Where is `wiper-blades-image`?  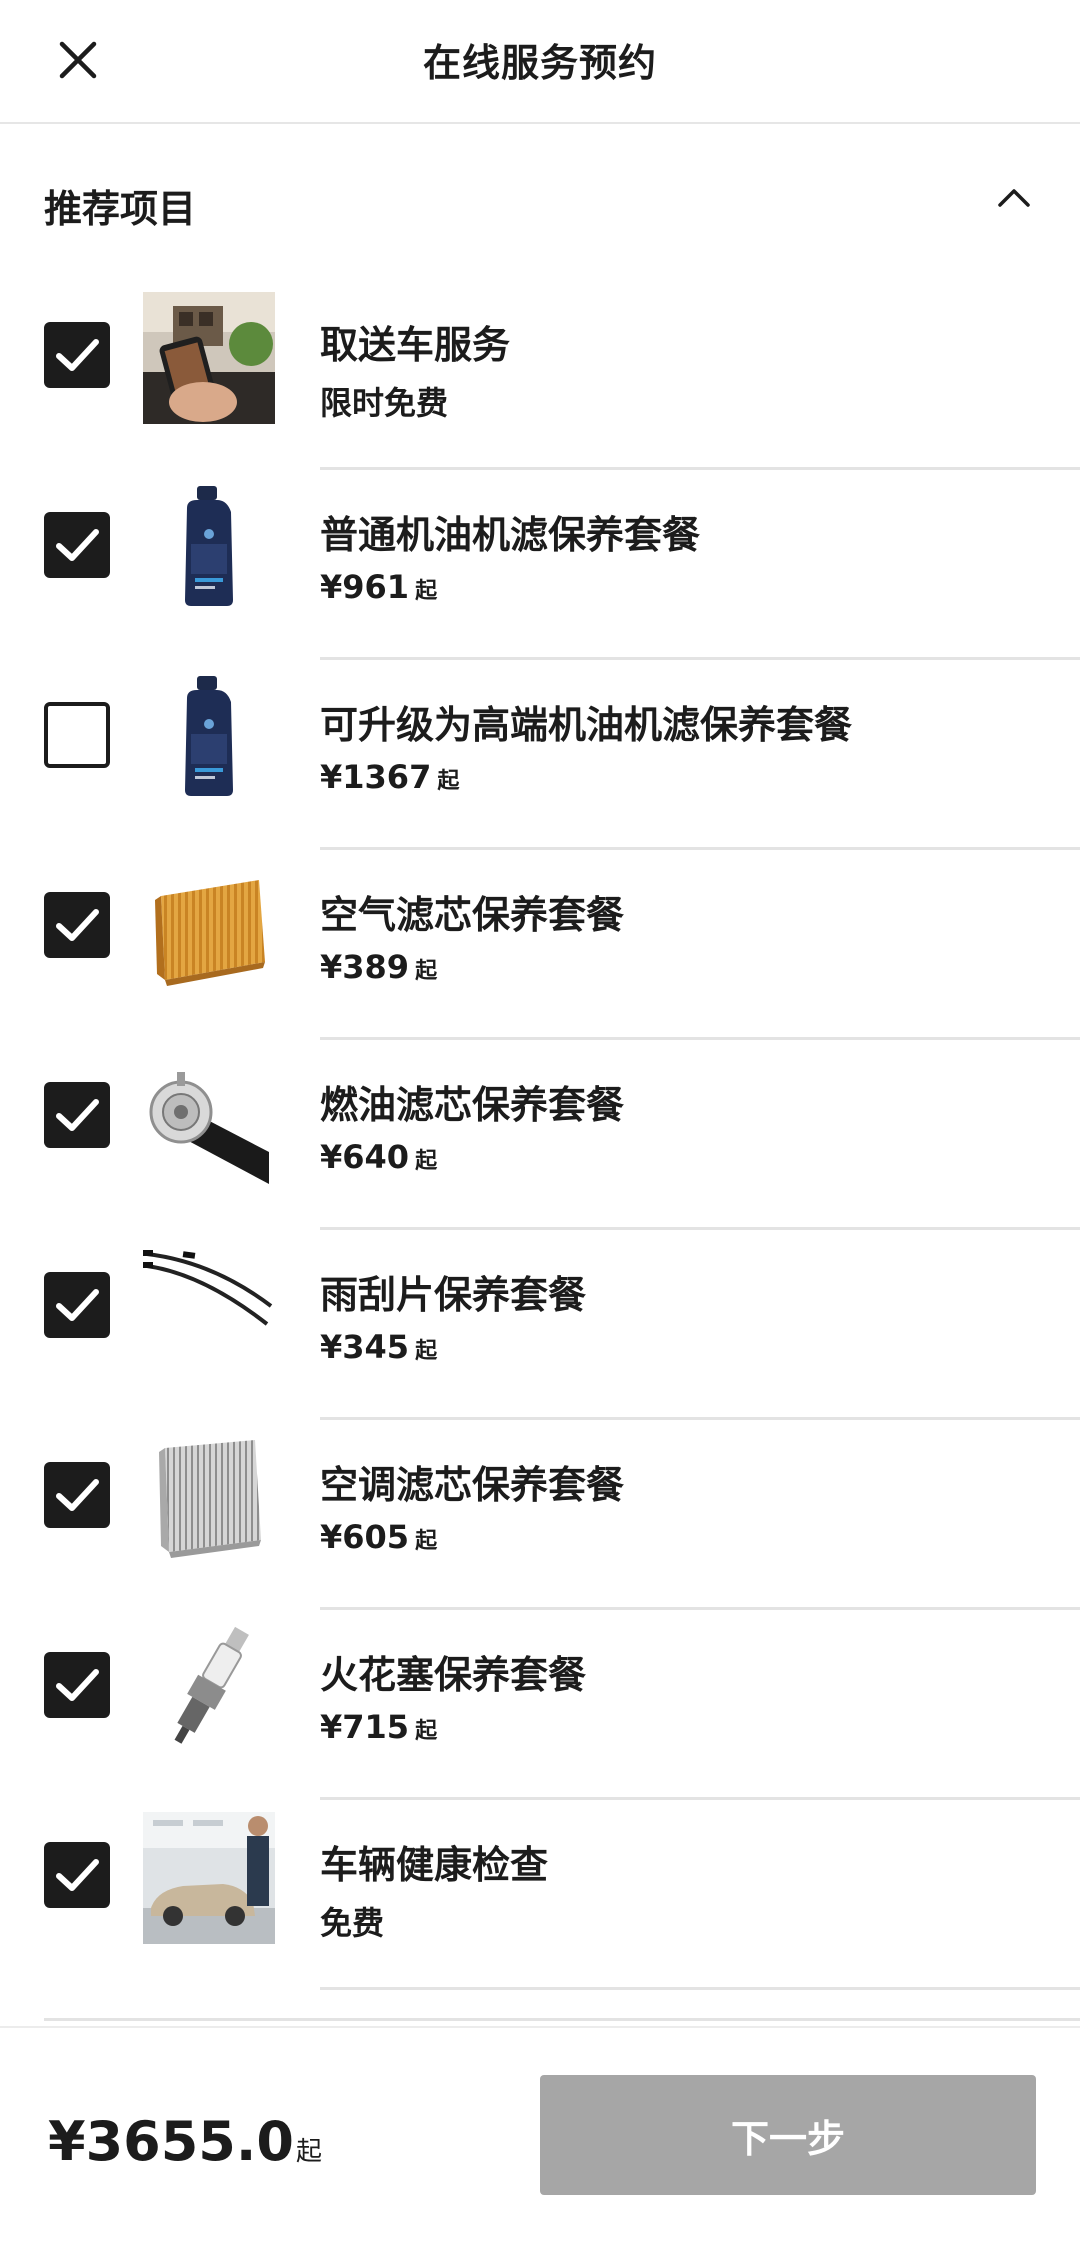 wiper-blades-image is located at coordinates (209, 1308).